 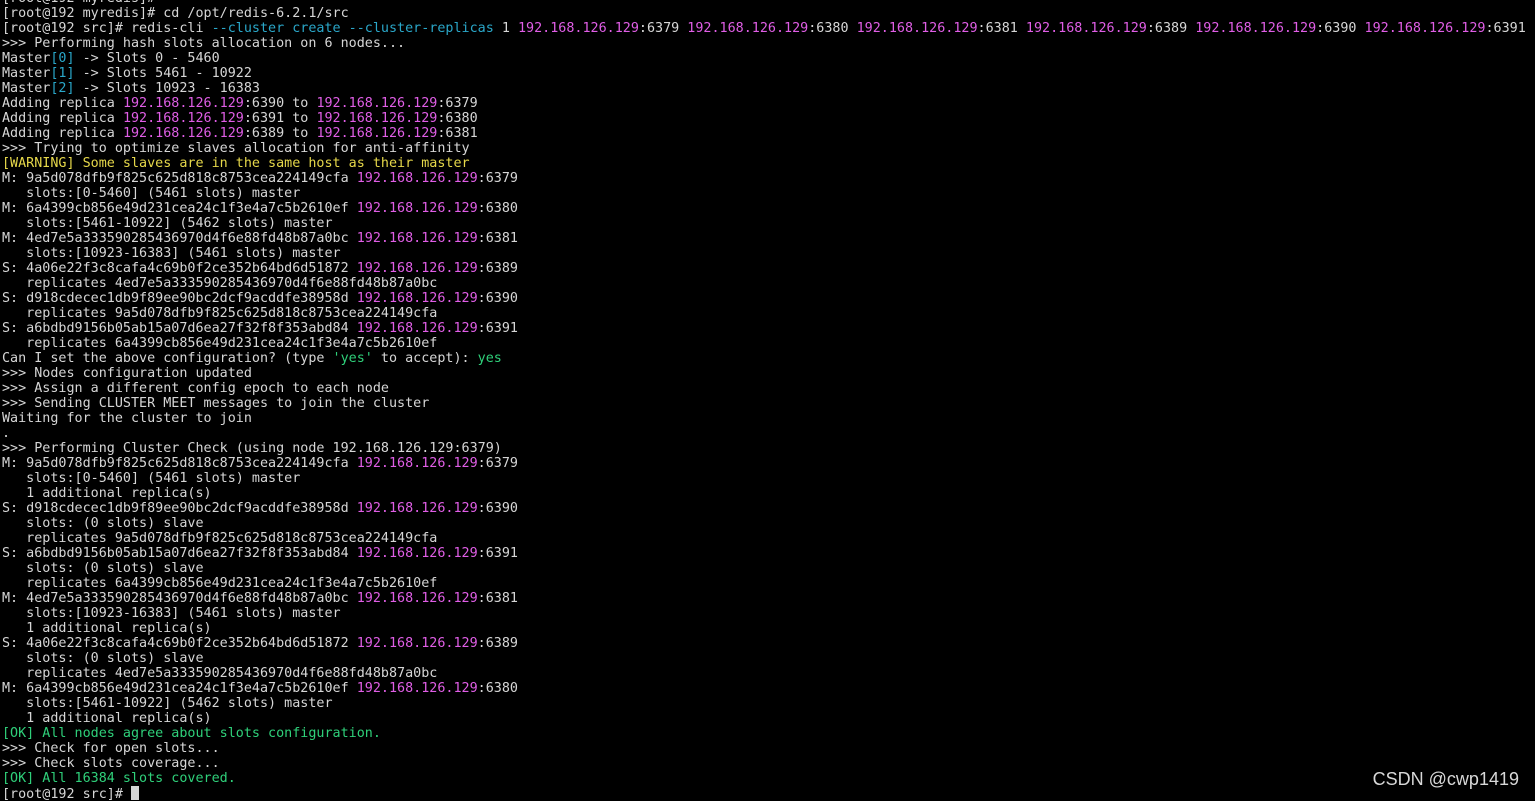 I want to click on terminal-text-segment: :6391, so click(x=497, y=553).